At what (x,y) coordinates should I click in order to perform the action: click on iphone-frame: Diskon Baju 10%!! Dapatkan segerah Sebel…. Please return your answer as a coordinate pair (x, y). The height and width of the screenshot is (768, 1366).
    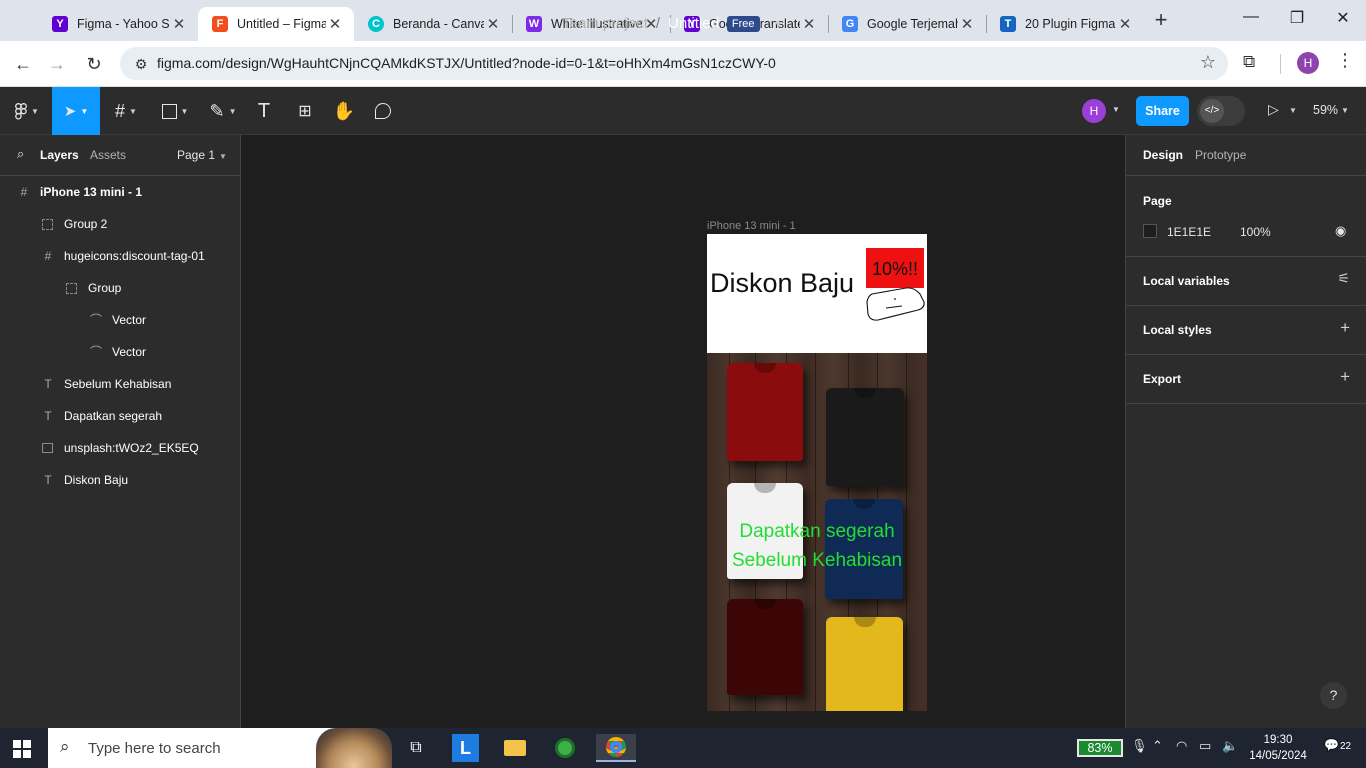
    Looking at the image, I should click on (817, 472).